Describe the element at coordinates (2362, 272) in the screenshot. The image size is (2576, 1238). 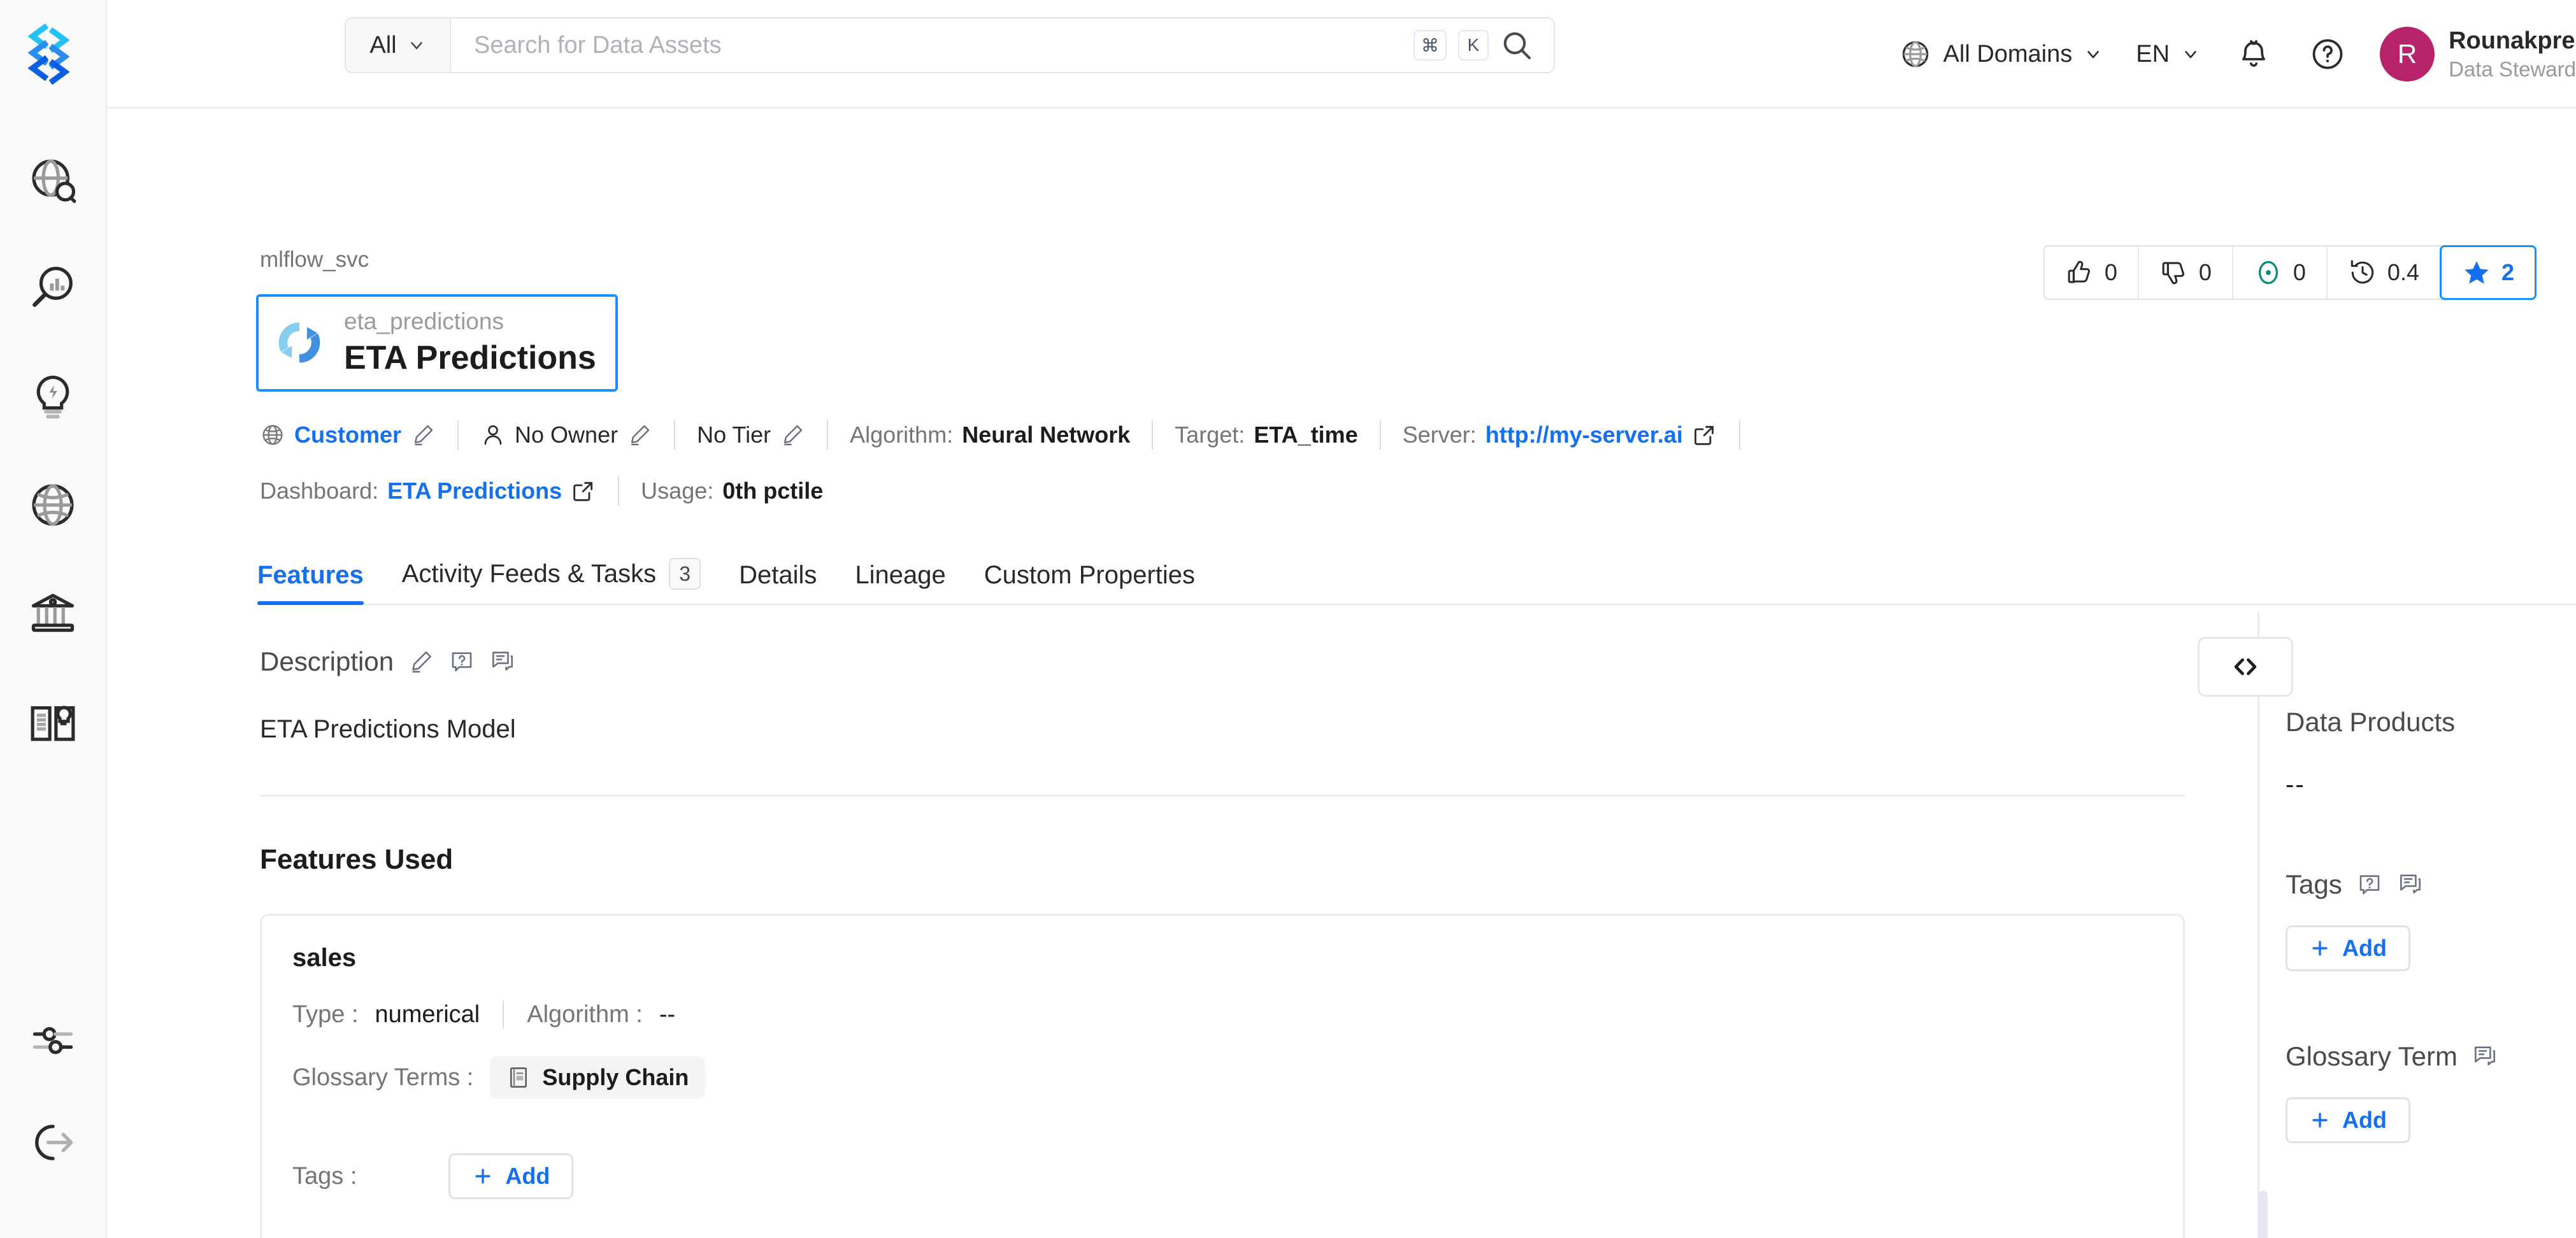
I see `history-clock-icon` at that location.